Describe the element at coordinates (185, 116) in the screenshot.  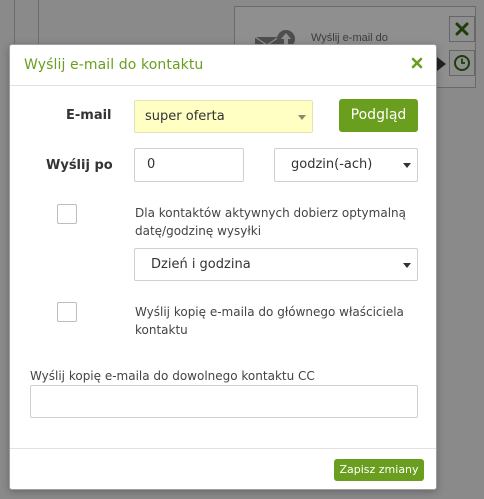
I see `email-select-value: super oferta` at that location.